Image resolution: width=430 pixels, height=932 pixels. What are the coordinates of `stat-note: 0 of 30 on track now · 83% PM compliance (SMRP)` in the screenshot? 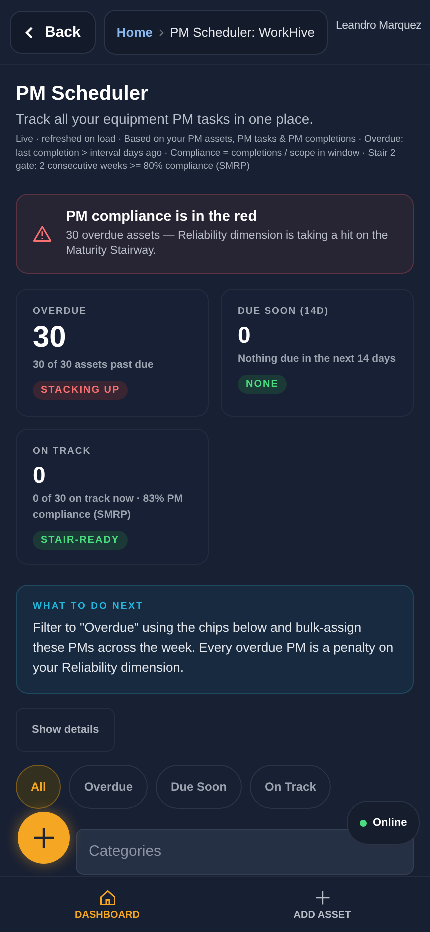 It's located at (108, 507).